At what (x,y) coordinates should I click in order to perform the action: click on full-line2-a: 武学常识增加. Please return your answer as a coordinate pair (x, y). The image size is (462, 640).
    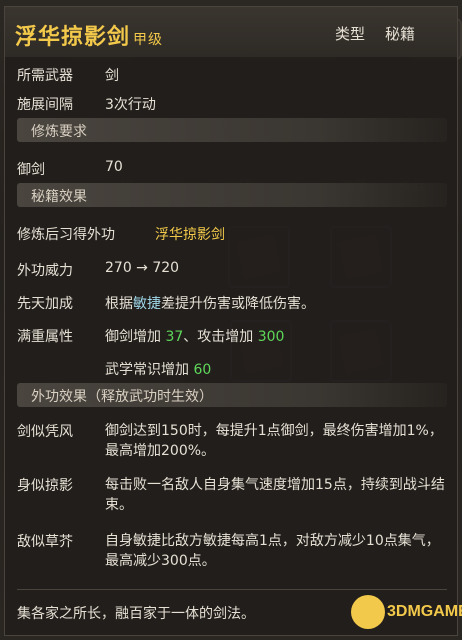
    Looking at the image, I should click on (147, 370).